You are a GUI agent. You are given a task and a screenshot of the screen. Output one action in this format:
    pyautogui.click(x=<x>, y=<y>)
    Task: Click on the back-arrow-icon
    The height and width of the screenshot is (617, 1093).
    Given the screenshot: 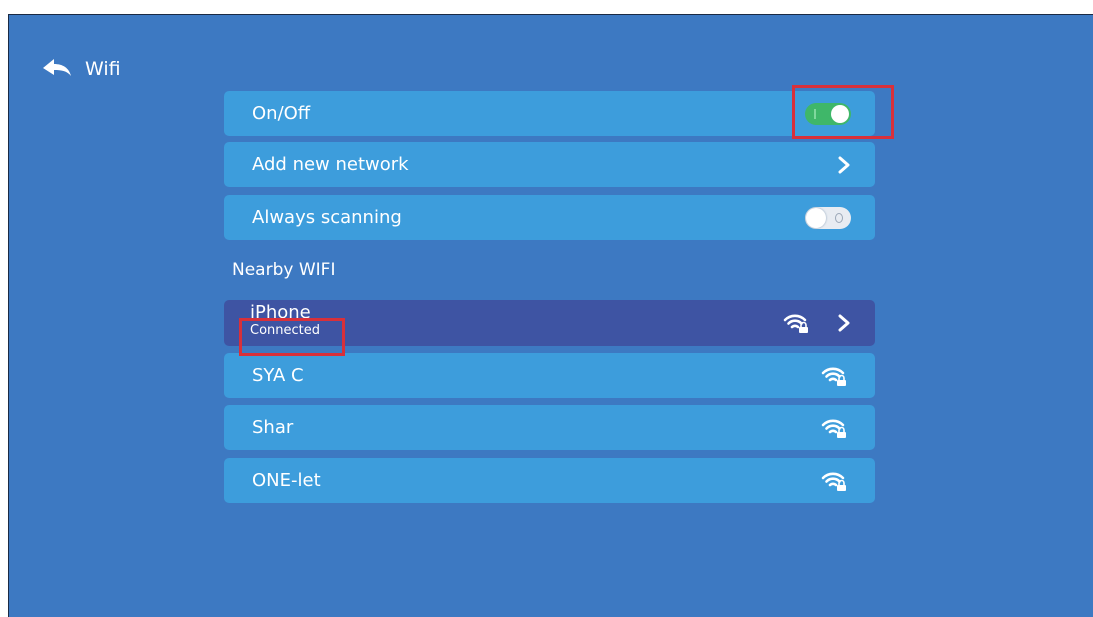 What is the action you would take?
    pyautogui.click(x=57, y=69)
    